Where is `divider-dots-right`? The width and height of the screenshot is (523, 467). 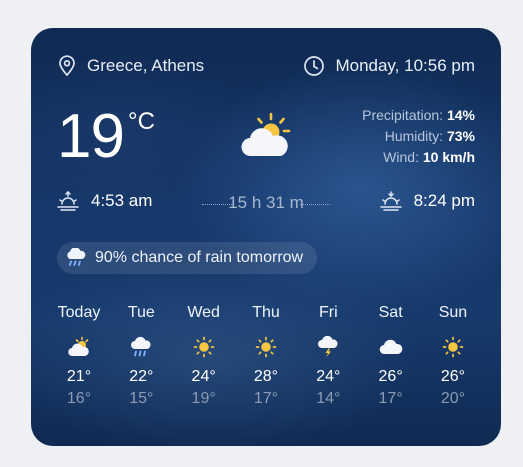
divider-dots-right is located at coordinates (315, 204).